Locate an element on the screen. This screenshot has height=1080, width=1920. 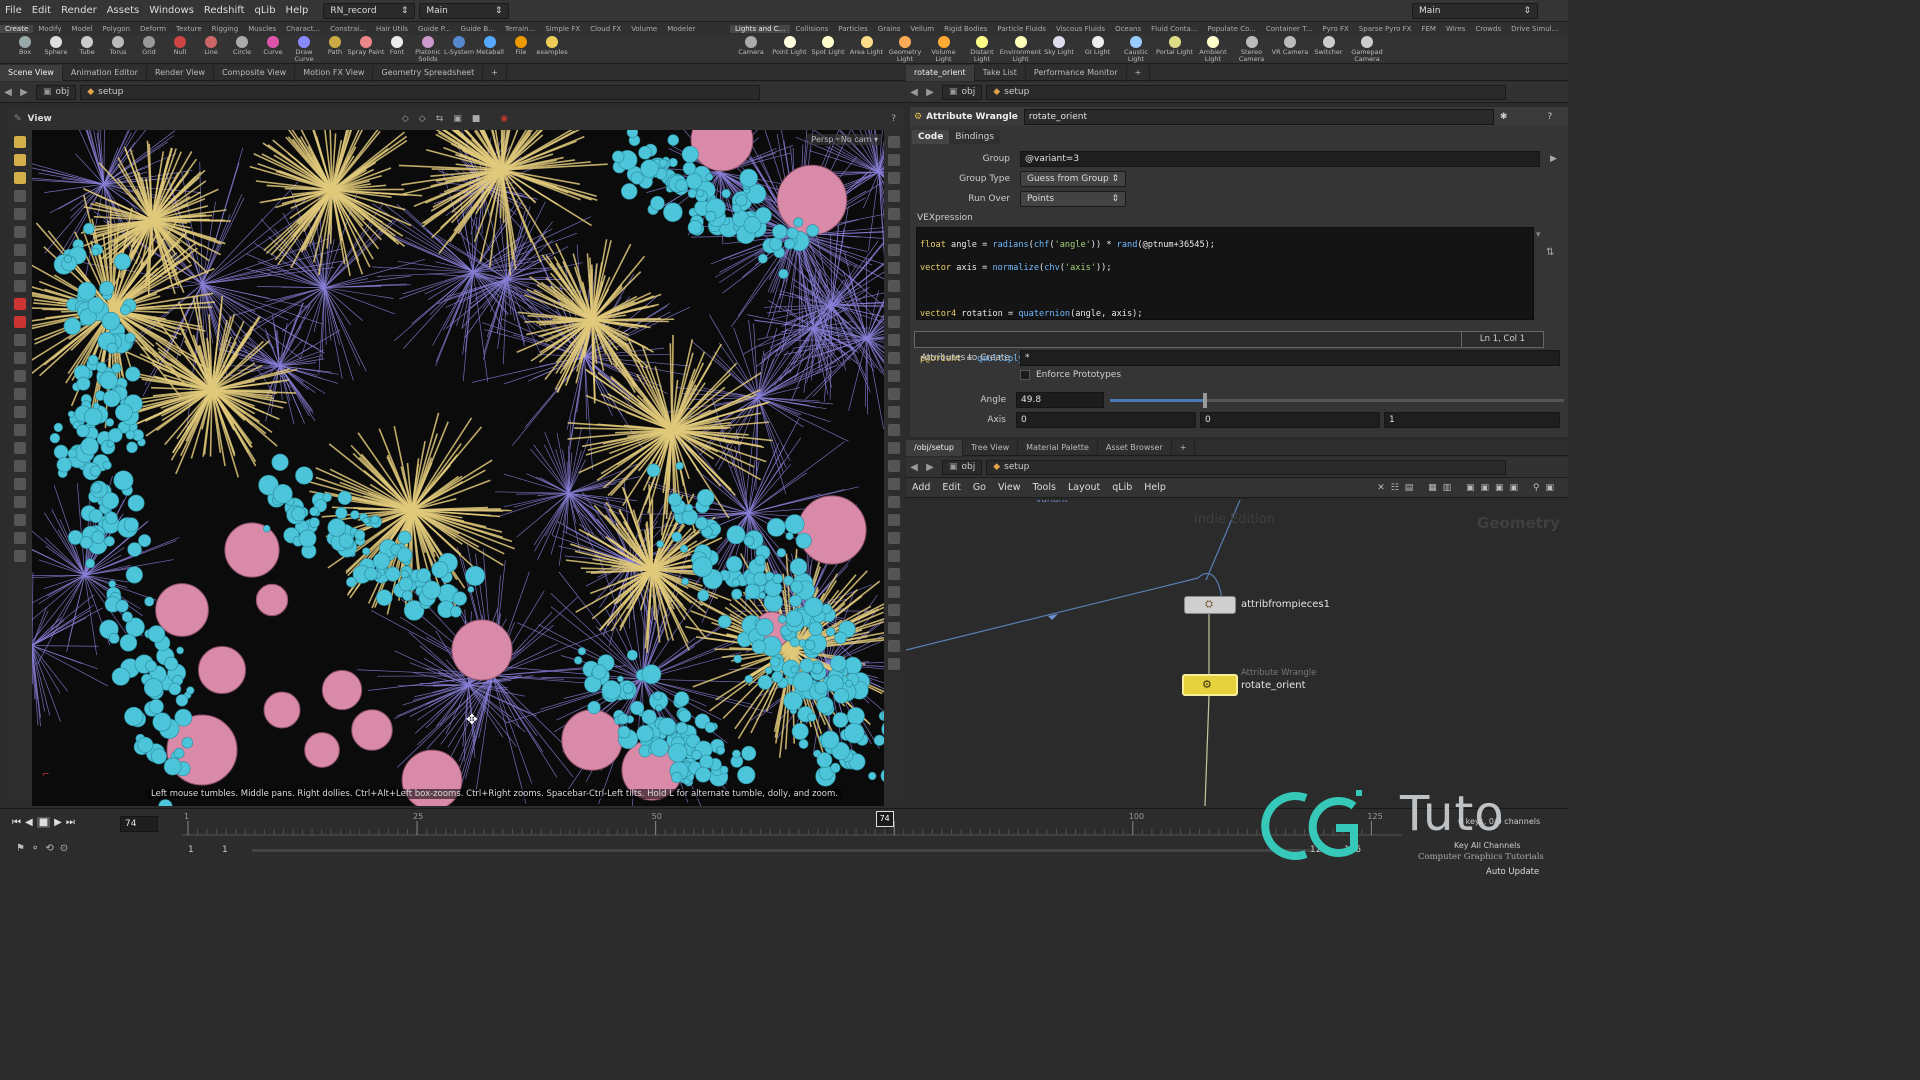
shelf-tool: Ambient Light is located at coordinates (1213, 49).